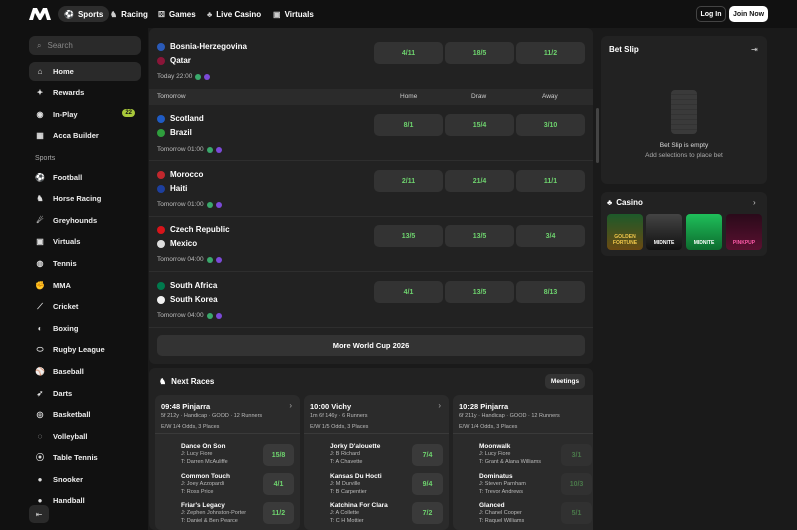  Describe the element at coordinates (39, 45) in the screenshot. I see `search-icon: ⌕` at that location.